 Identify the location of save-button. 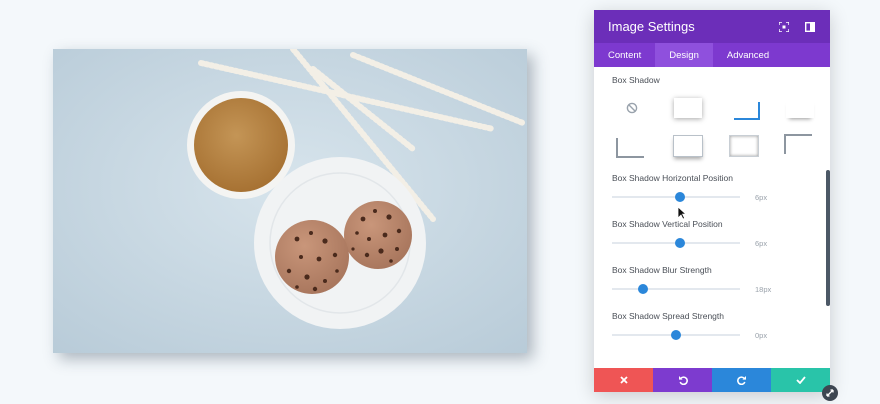
(800, 380).